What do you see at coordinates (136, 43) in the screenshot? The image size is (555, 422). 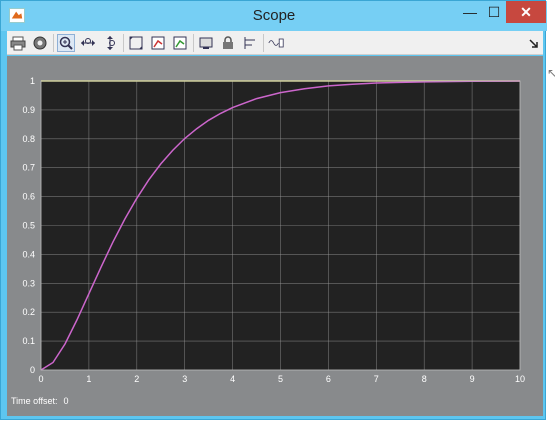 I see `autoscale-icon` at bounding box center [136, 43].